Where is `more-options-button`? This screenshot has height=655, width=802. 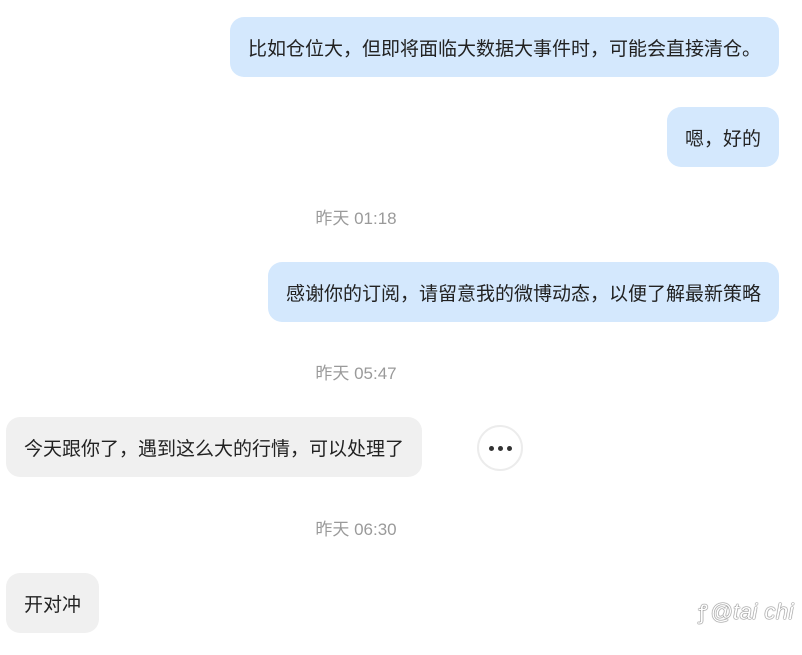 more-options-button is located at coordinates (500, 448).